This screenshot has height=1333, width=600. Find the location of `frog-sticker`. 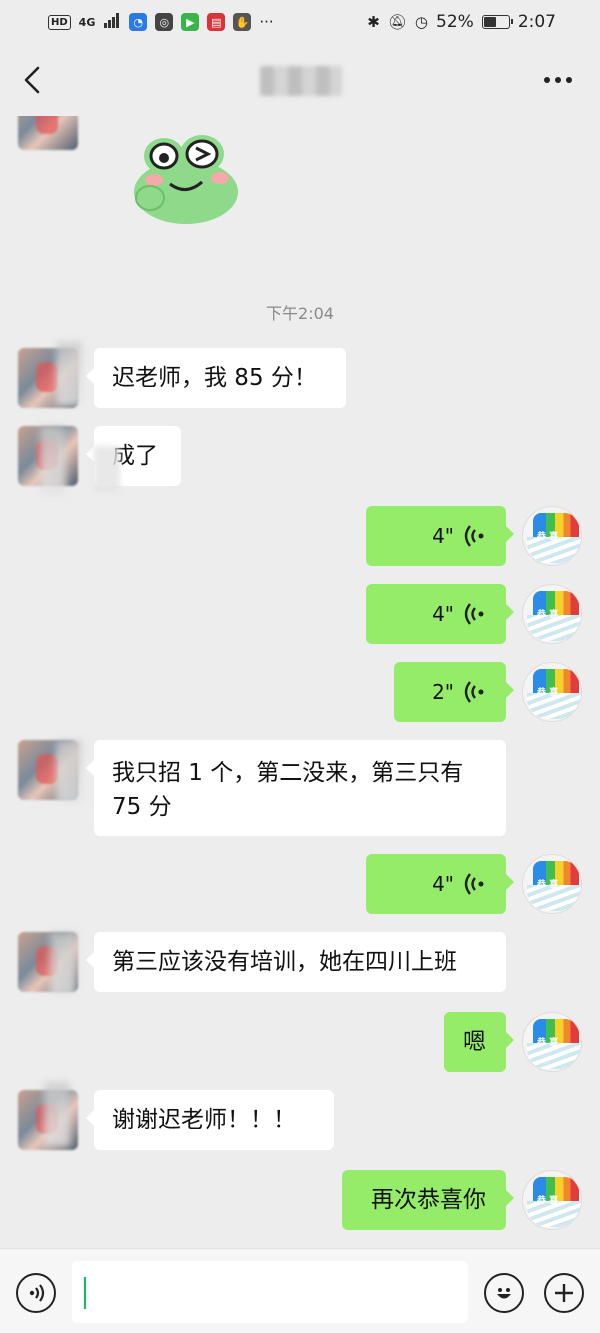

frog-sticker is located at coordinates (184, 176).